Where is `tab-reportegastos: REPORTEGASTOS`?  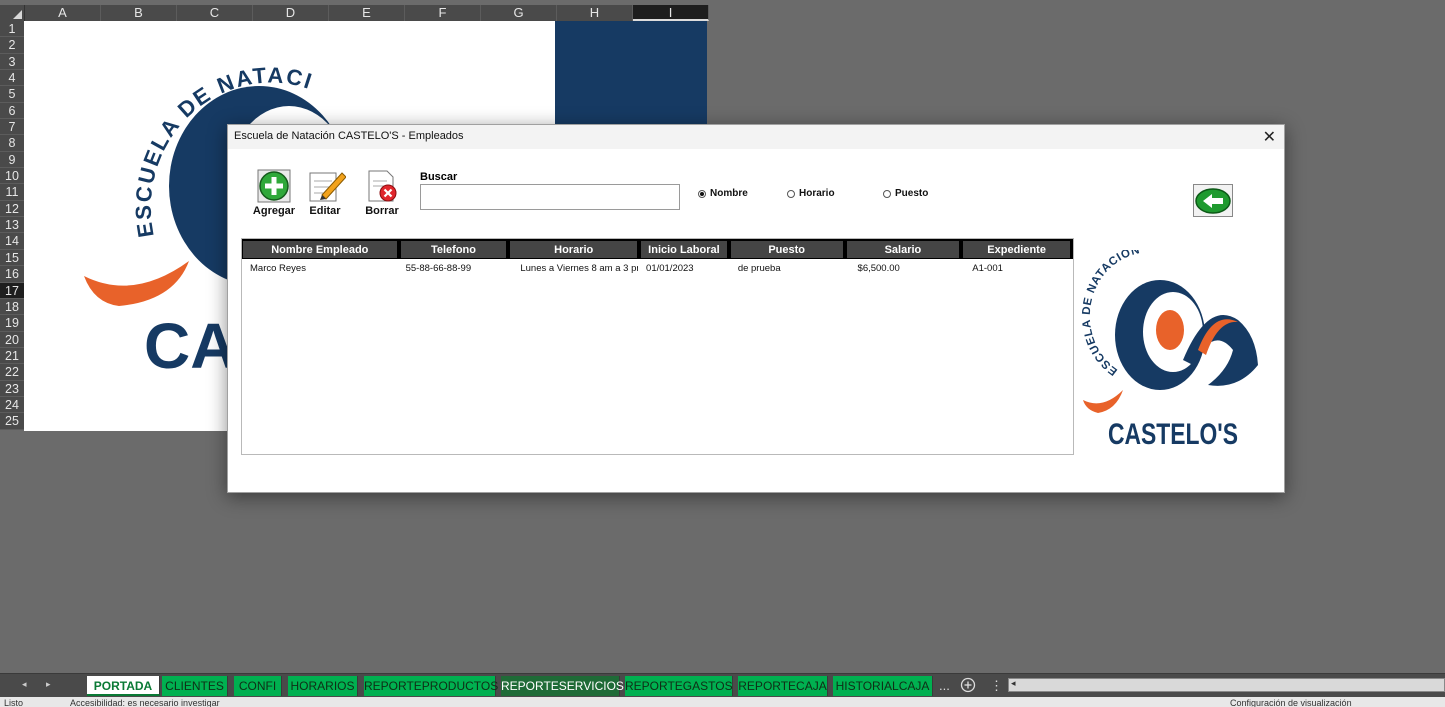 tab-reportegastos: REPORTEGASTOS is located at coordinates (679, 686).